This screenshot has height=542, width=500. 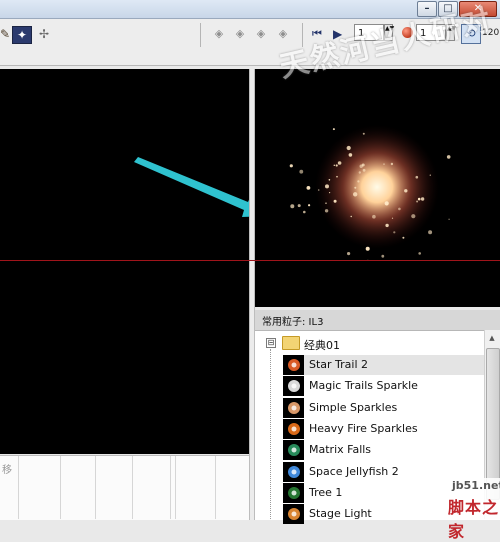 I want to click on emitter-icon: ✢, so click(x=44, y=34).